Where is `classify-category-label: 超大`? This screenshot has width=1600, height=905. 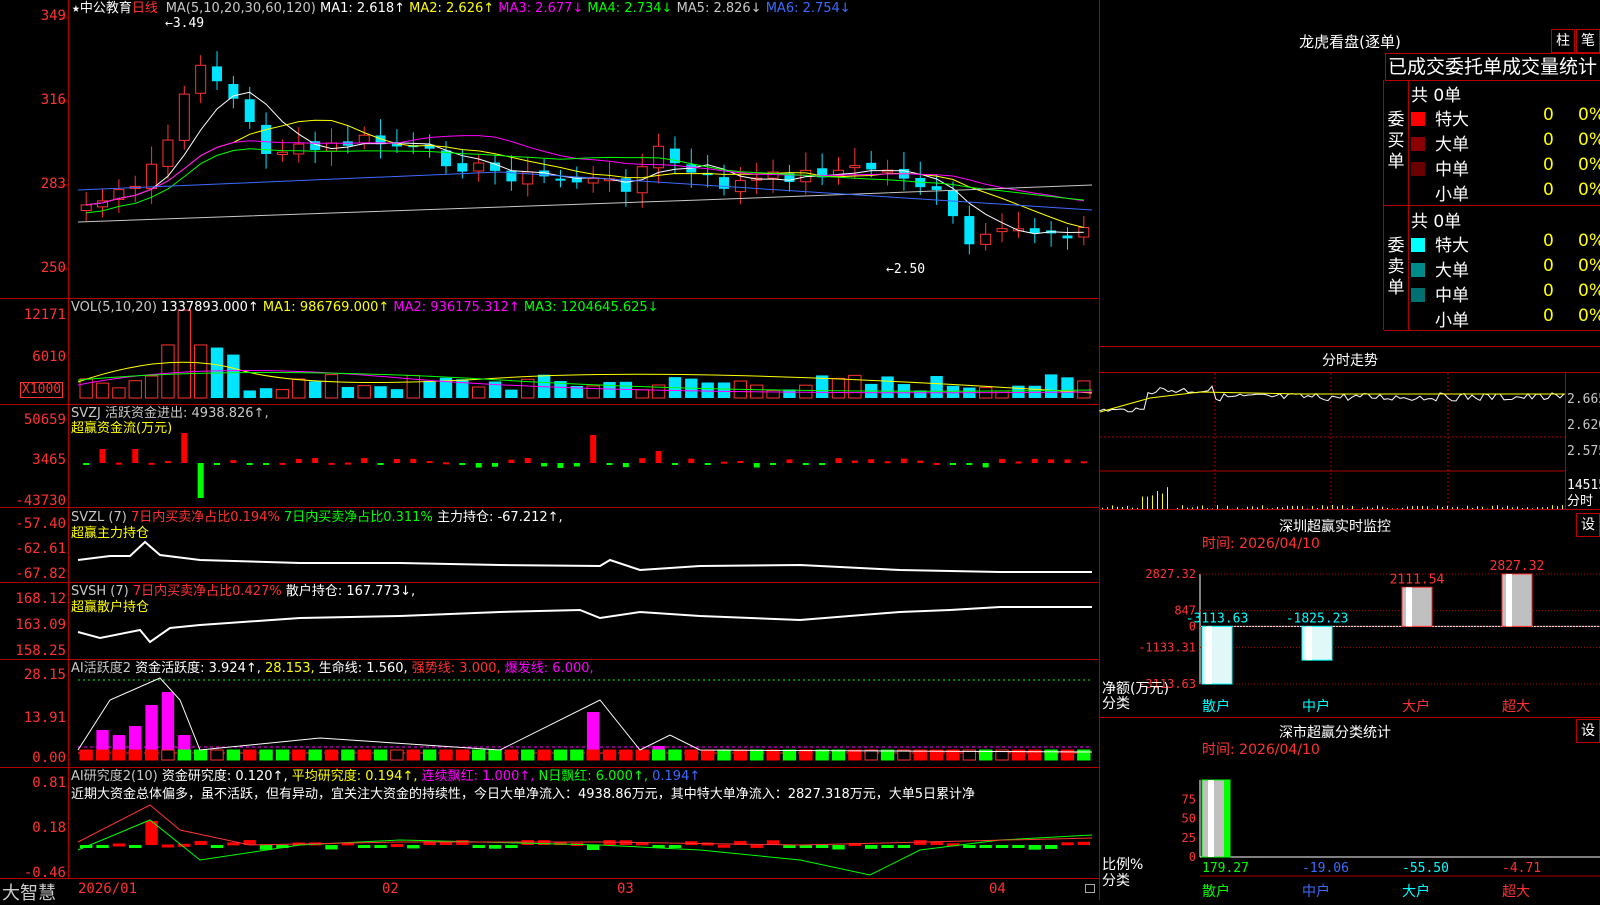 classify-category-label: 超大 is located at coordinates (1516, 892).